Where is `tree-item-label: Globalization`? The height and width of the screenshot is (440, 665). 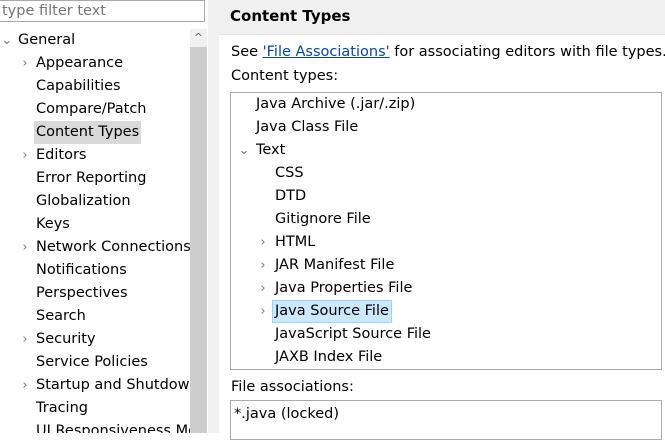
tree-item-label: Globalization is located at coordinates (83, 201).